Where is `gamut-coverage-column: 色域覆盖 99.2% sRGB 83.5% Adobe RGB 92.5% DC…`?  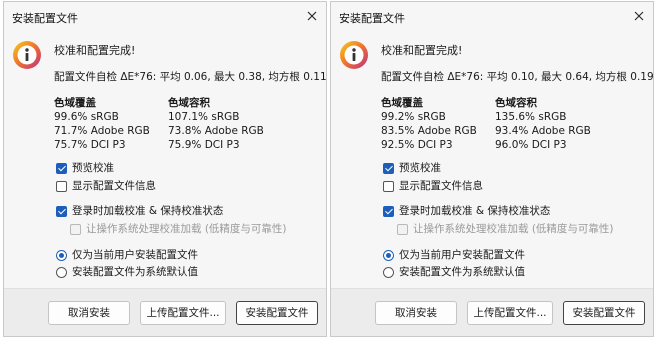 gamut-coverage-column: 色域覆盖 99.2% sRGB 83.5% Adobe RGB 92.5% DC… is located at coordinates (446, 124).